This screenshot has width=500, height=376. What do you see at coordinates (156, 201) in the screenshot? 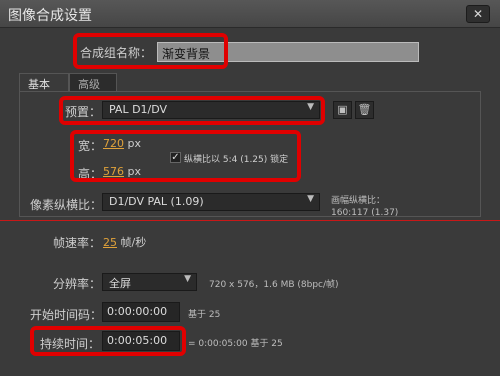
I see `pixel-aspect-value: D1/DV PAL (1.09)` at bounding box center [156, 201].